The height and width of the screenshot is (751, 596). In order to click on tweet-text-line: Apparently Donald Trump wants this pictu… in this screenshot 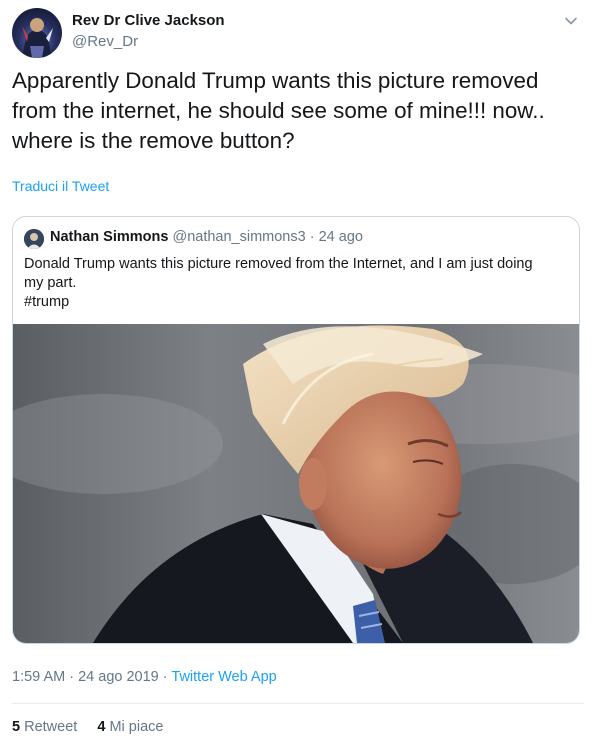, I will do `click(275, 80)`.